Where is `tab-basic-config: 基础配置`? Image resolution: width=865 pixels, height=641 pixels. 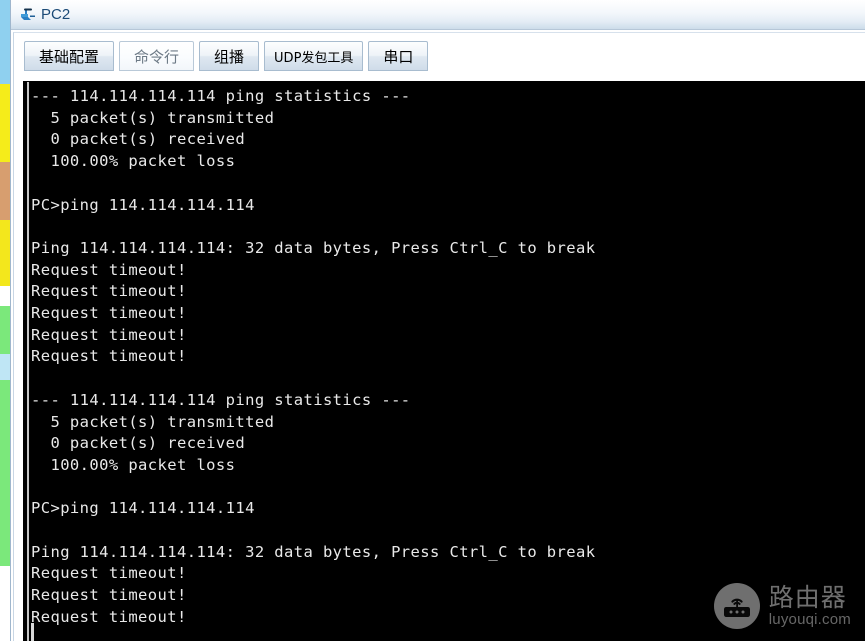 tab-basic-config: 基础配置 is located at coordinates (69, 56).